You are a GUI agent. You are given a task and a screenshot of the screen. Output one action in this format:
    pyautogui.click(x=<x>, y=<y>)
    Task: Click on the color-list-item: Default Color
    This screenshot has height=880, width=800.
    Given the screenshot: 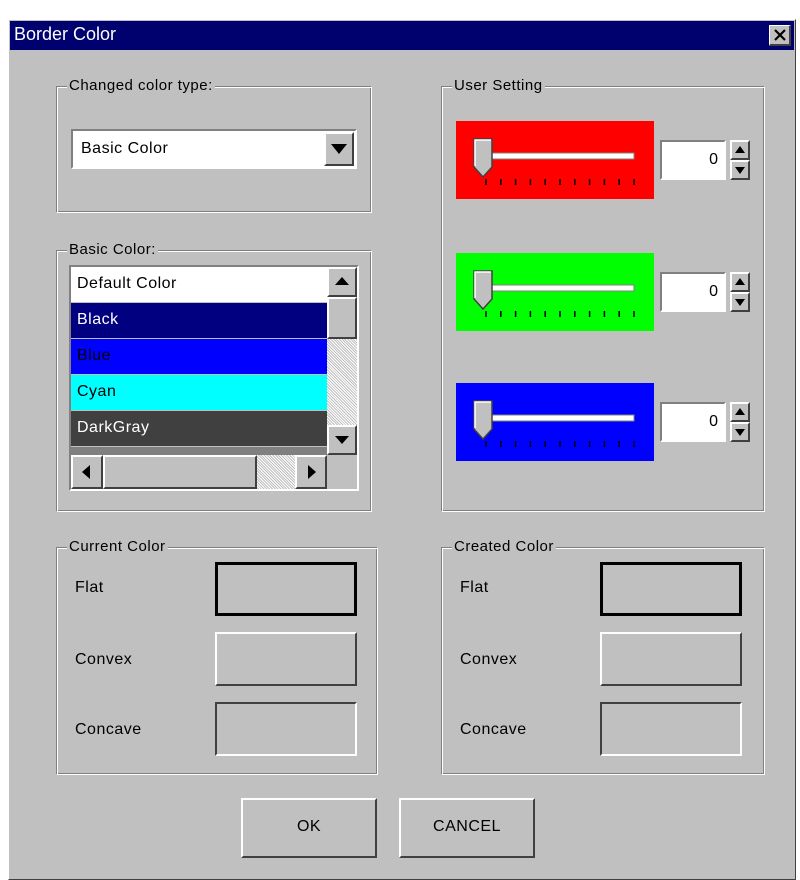 What is the action you would take?
    pyautogui.click(x=199, y=285)
    